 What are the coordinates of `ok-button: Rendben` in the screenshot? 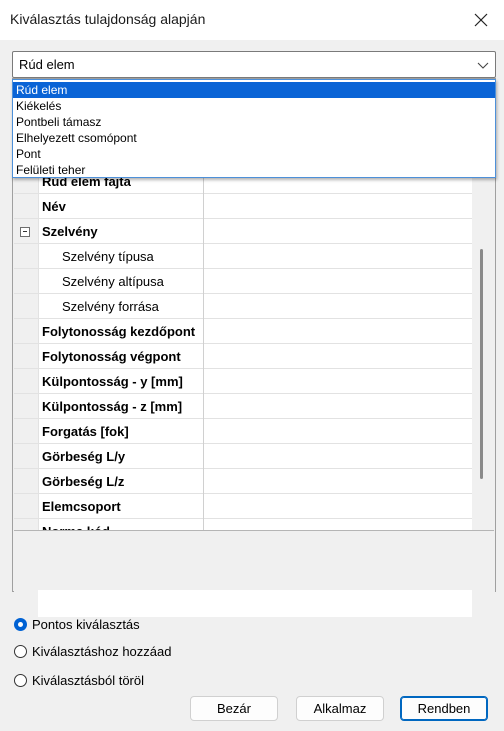 It's located at (444, 708).